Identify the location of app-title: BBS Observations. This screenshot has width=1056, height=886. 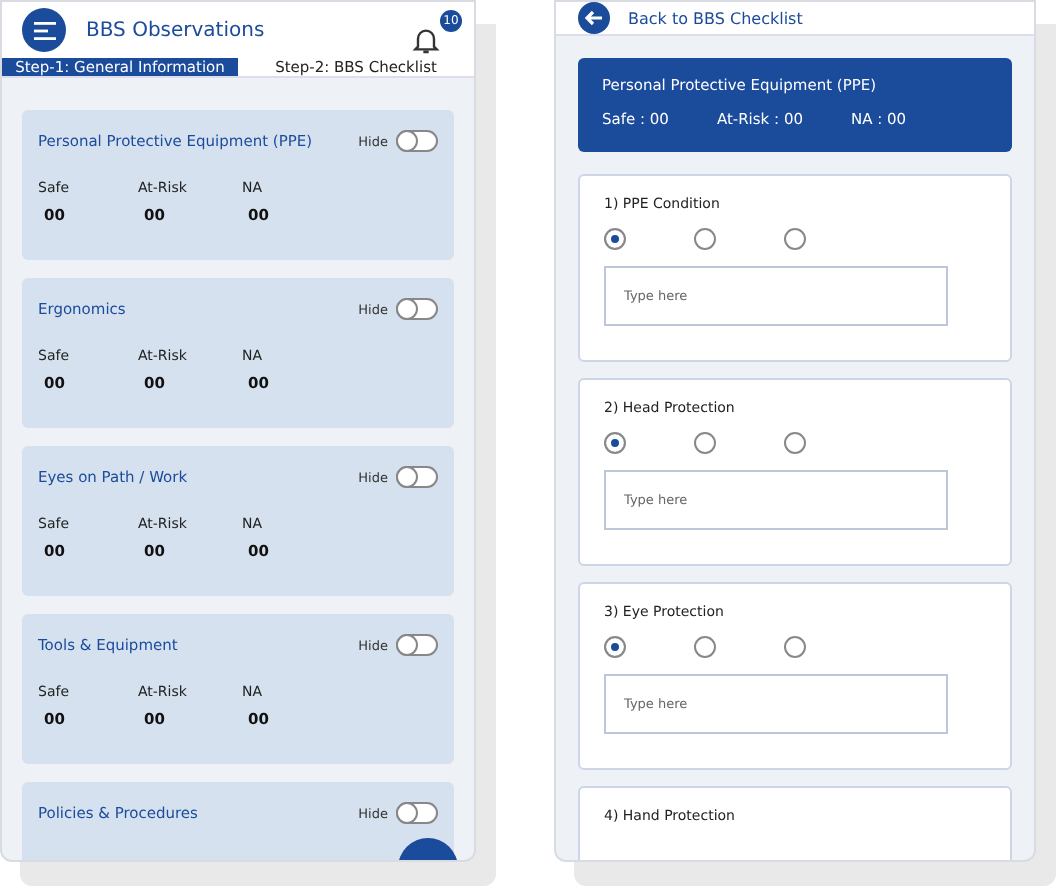
(176, 30).